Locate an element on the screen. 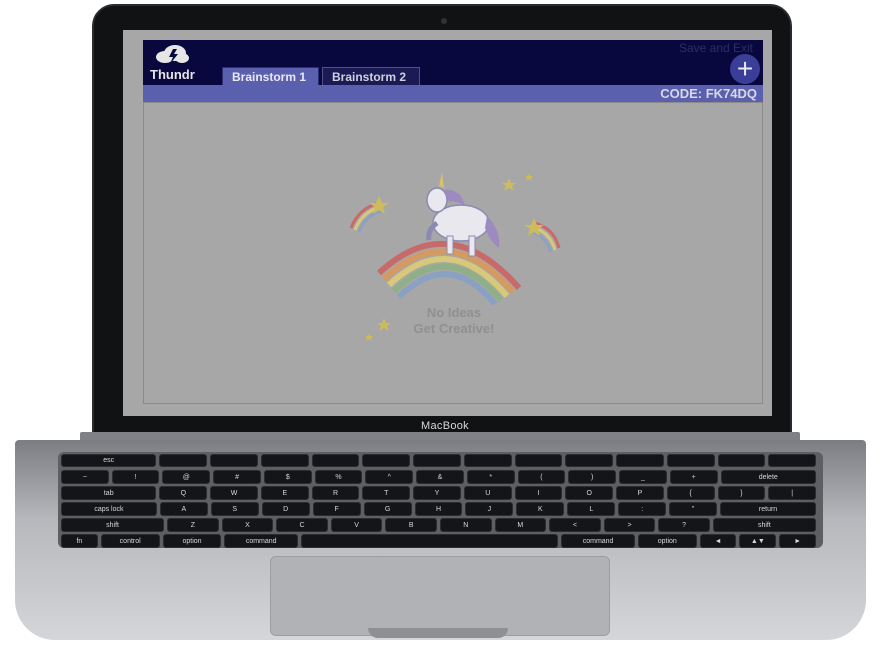 This screenshot has width=881, height=646. key: ? is located at coordinates (684, 525).